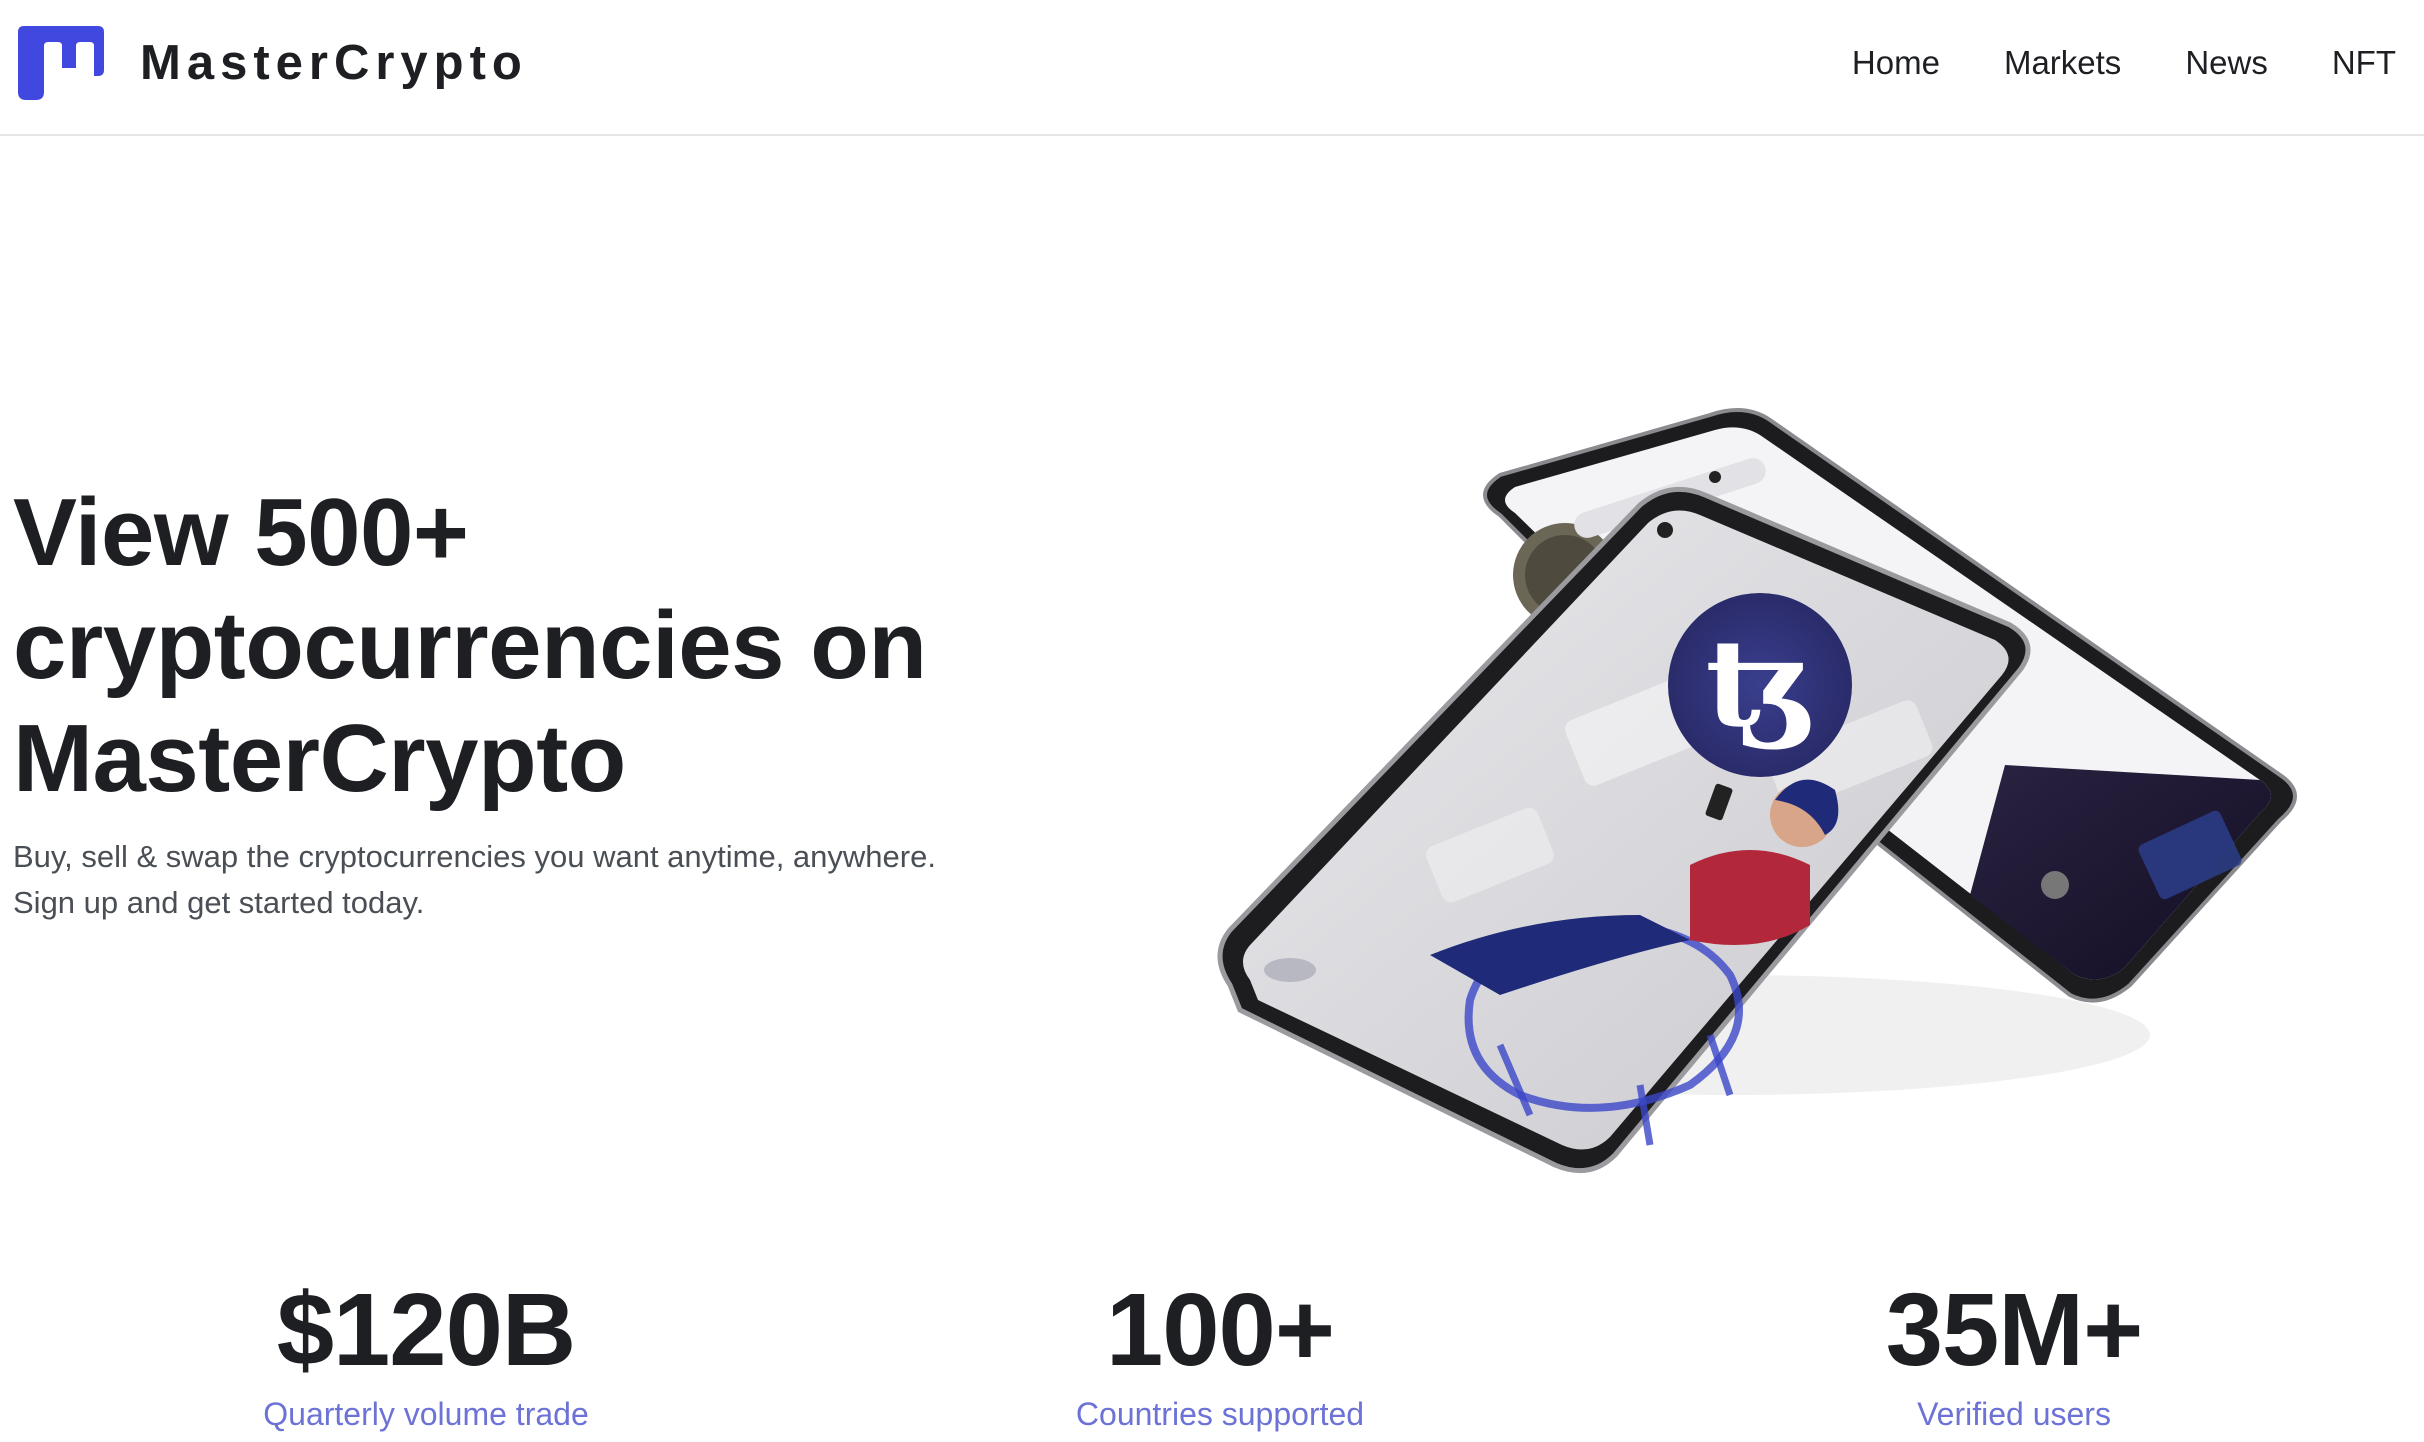 The image size is (2424, 1442). Describe the element at coordinates (1220, 1329) in the screenshot. I see `stat-value: 100+` at that location.